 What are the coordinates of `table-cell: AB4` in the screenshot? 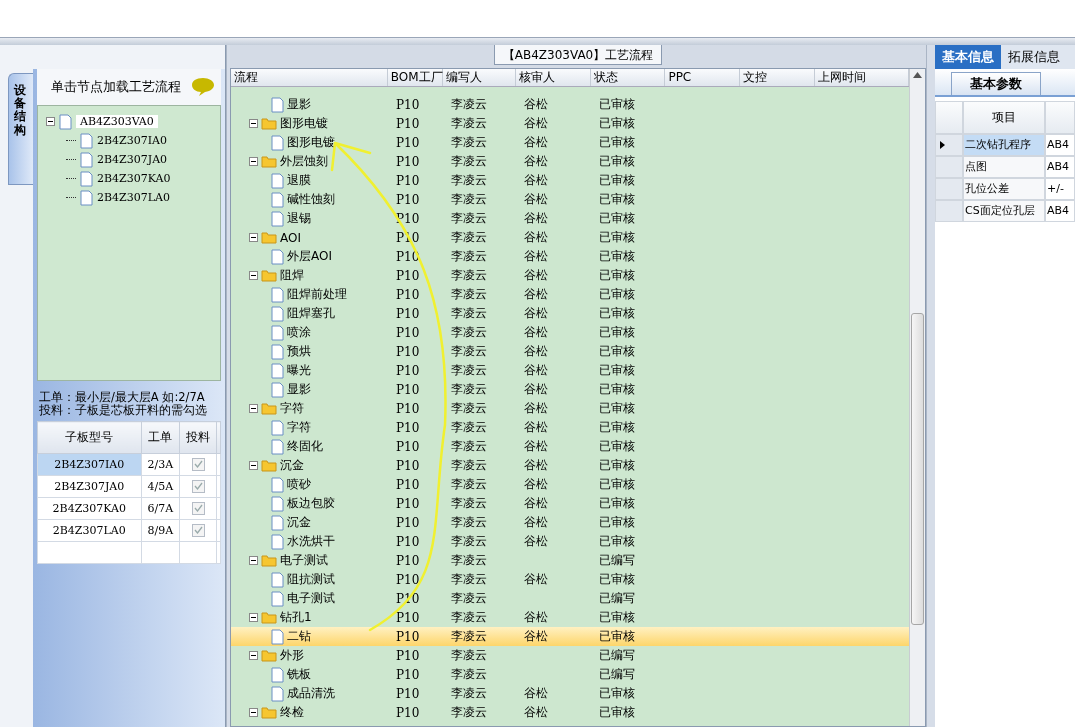 It's located at (1060, 211).